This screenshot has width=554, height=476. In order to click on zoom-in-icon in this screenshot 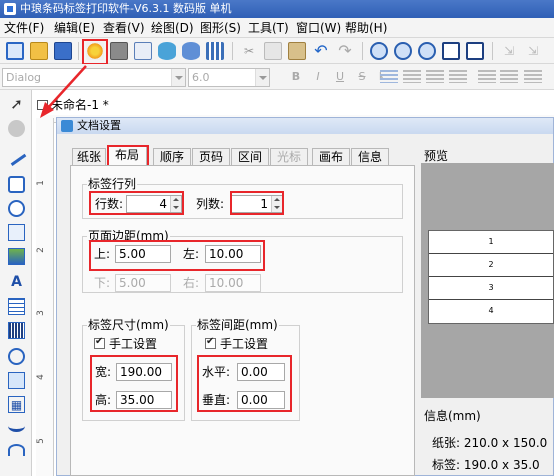, I will do `click(379, 51)`.